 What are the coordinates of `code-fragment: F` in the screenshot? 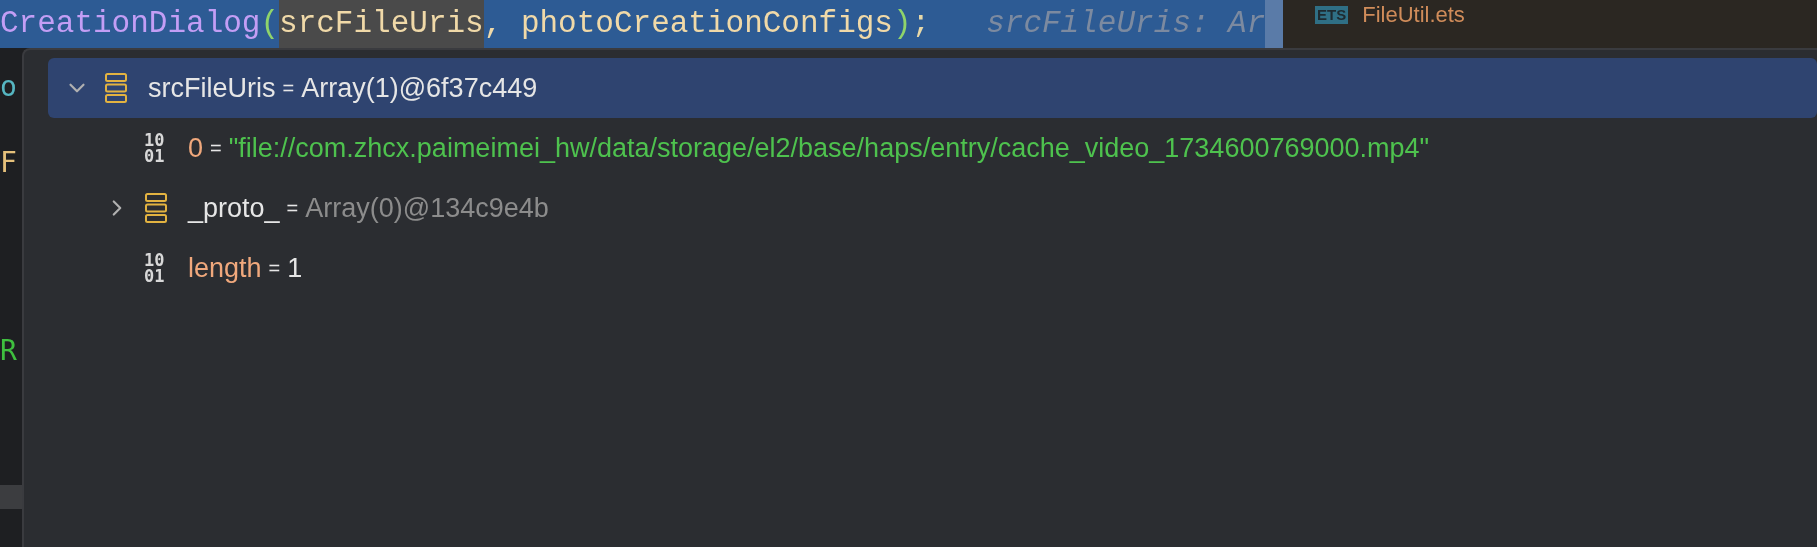 It's located at (9, 162).